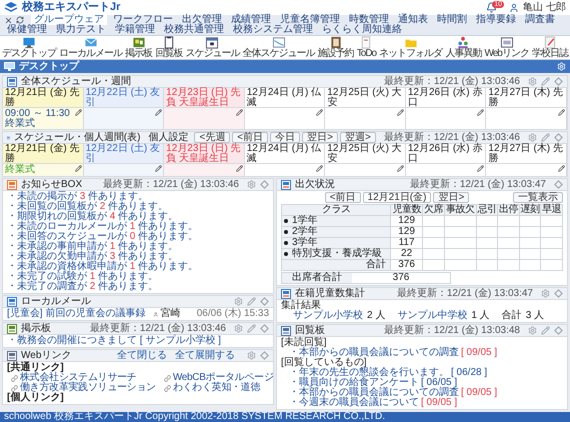 Image resolution: width=570 pixels, height=422 pixels. What do you see at coordinates (251, 20) in the screenshot?
I see `menu-tab: 成績管理` at bounding box center [251, 20].